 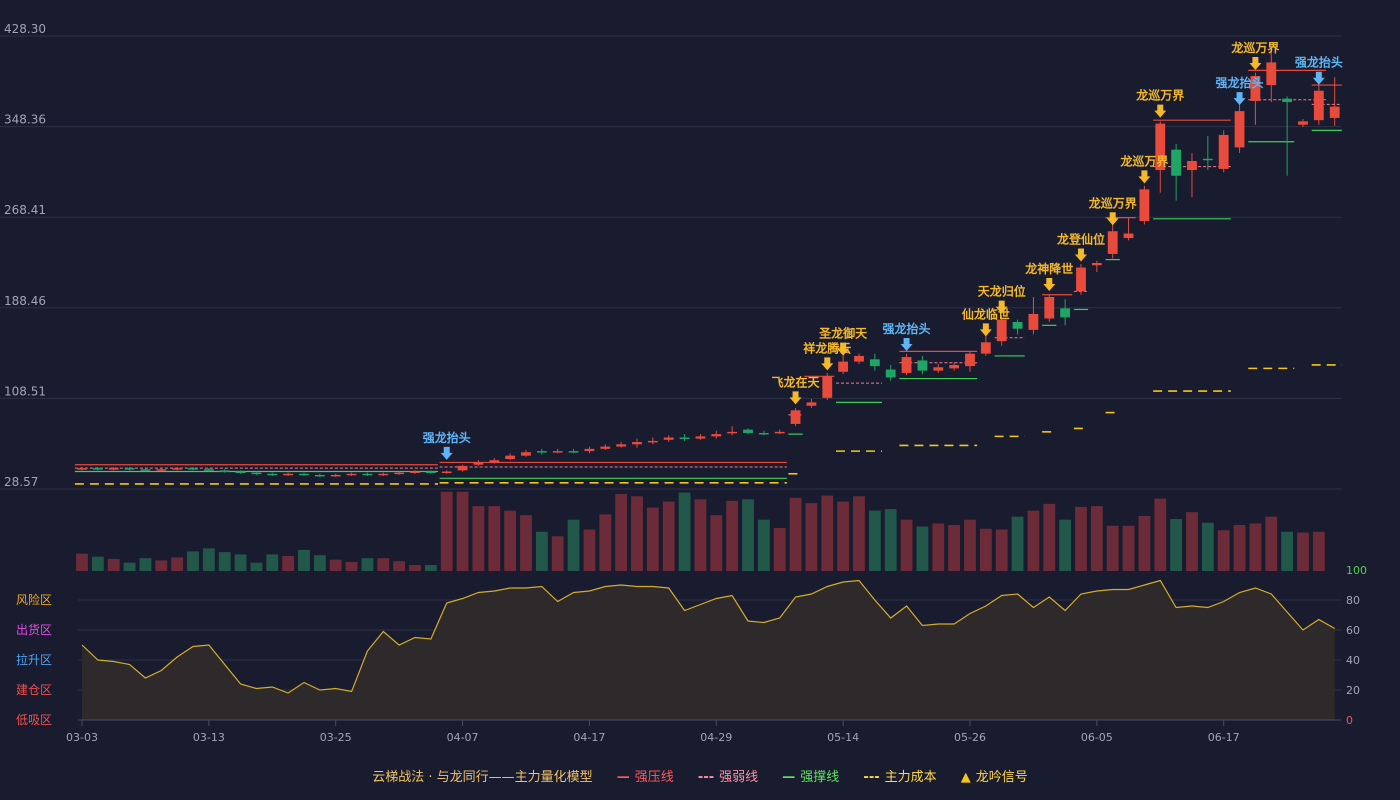 I want to click on signal-label: 飞龙在天, so click(x=796, y=381).